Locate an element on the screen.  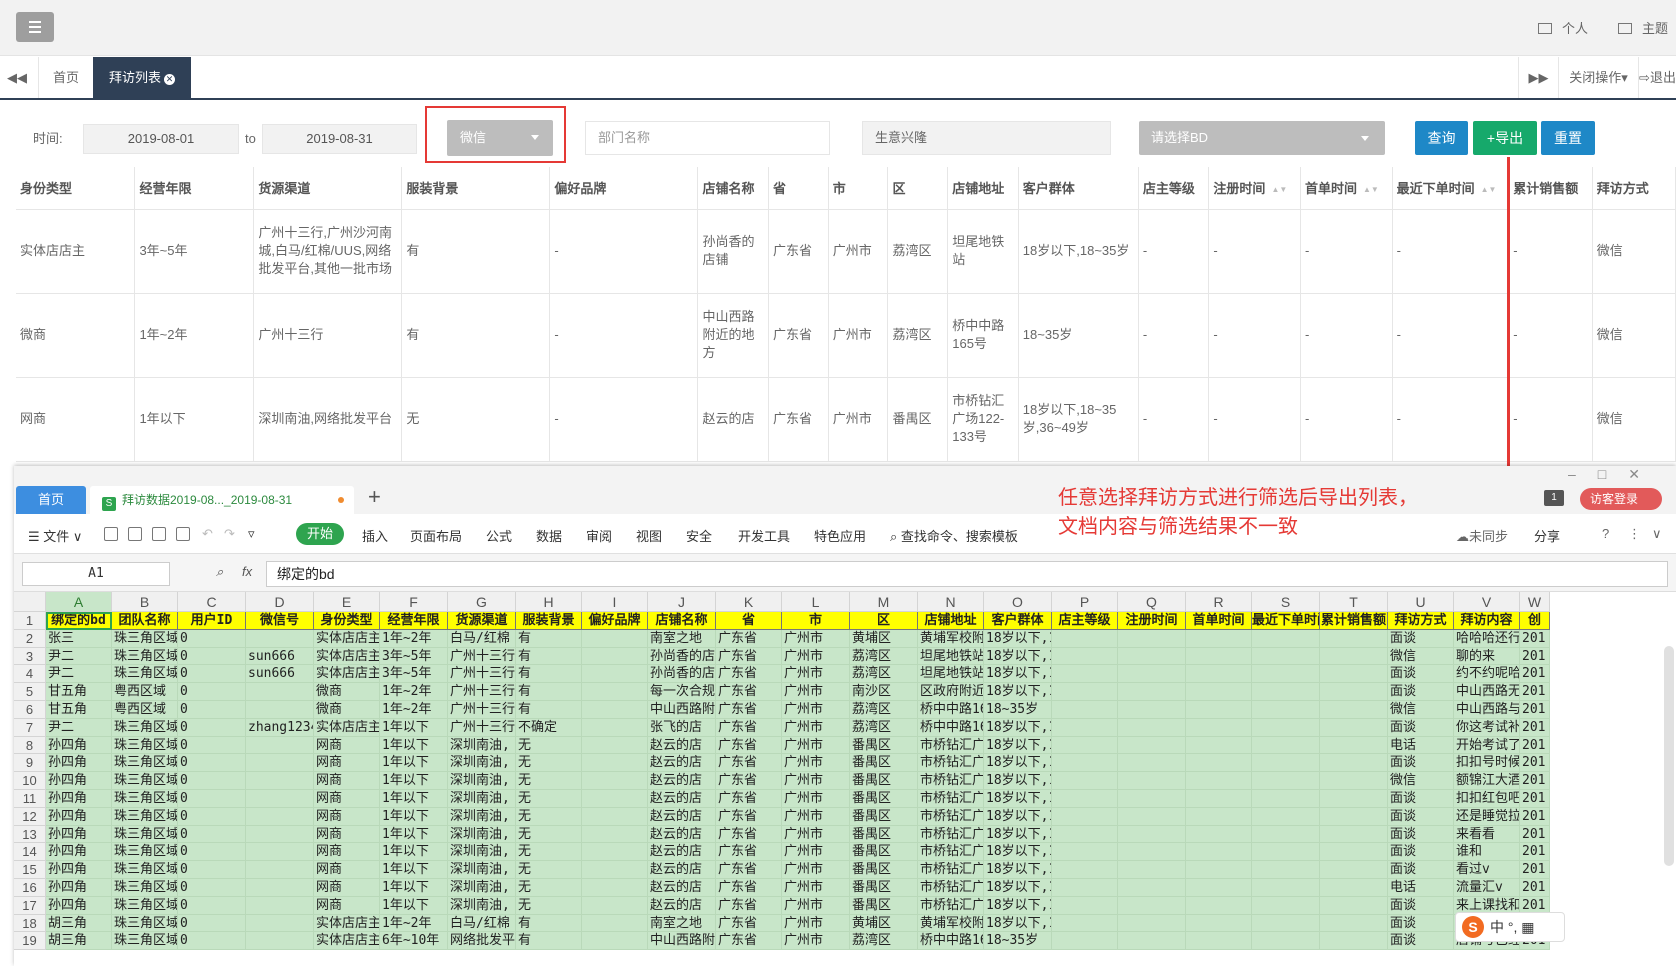
vertical-scrollbar is located at coordinates (1669, 756).